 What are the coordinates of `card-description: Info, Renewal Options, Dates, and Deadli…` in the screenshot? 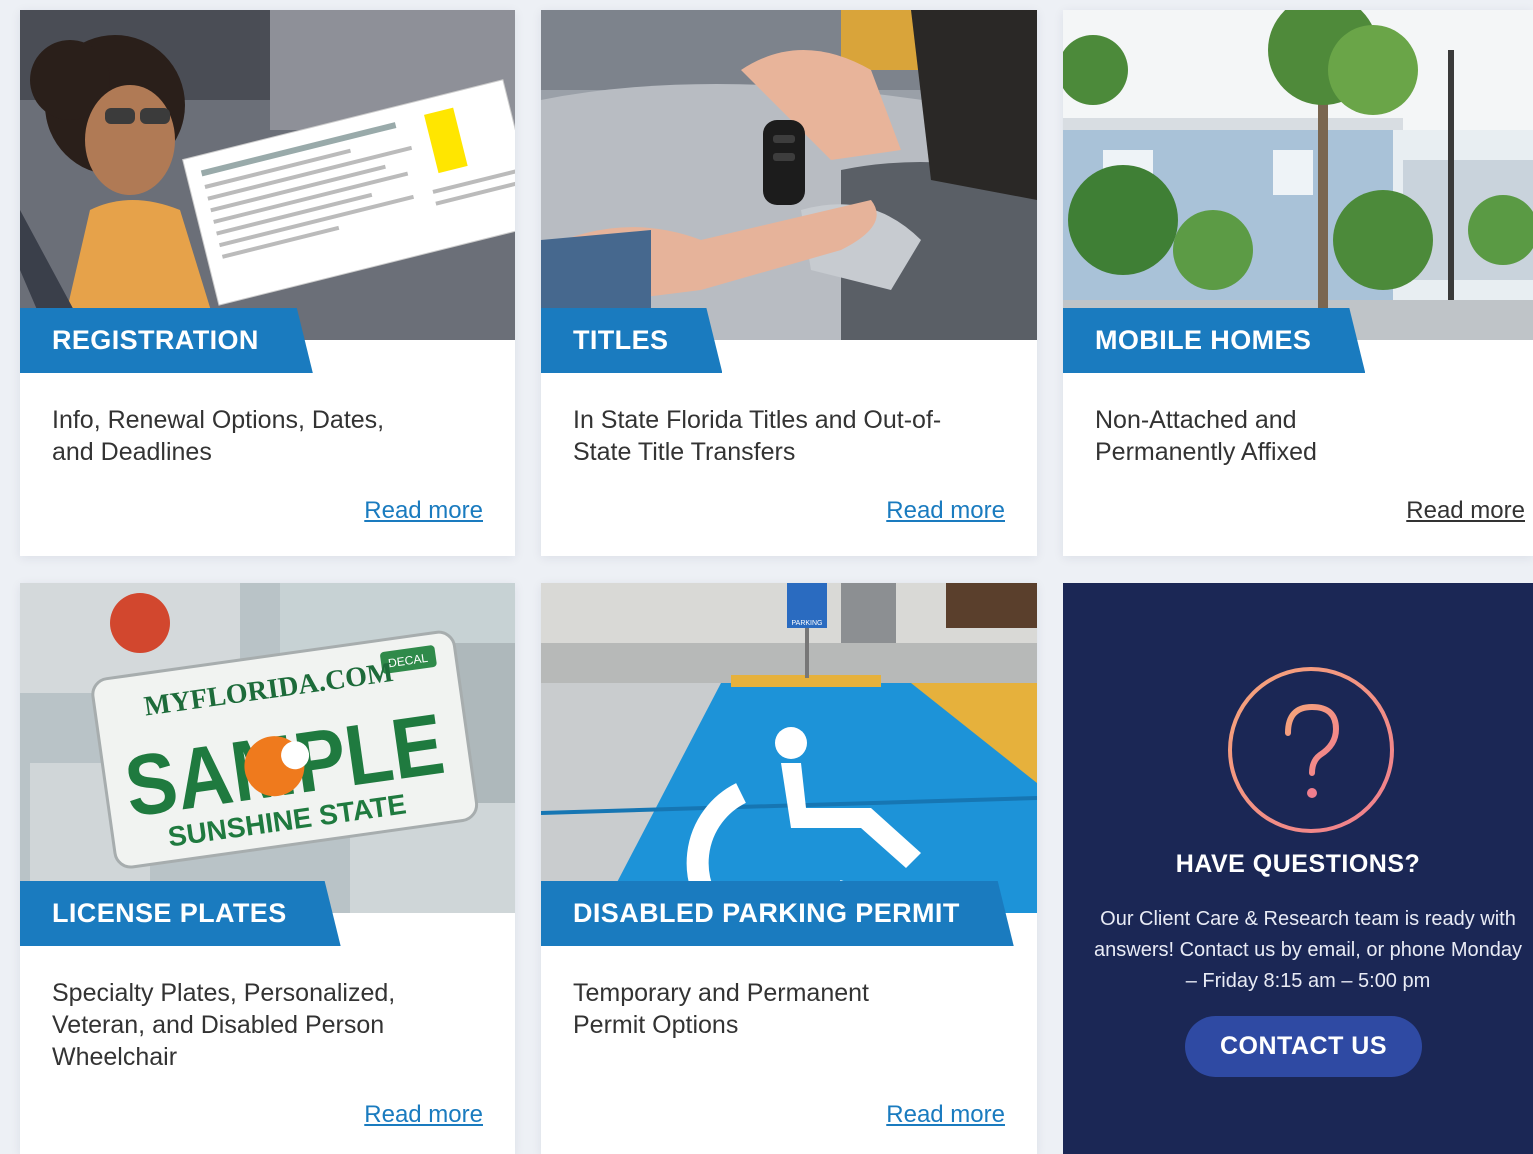 It's located at (218, 436).